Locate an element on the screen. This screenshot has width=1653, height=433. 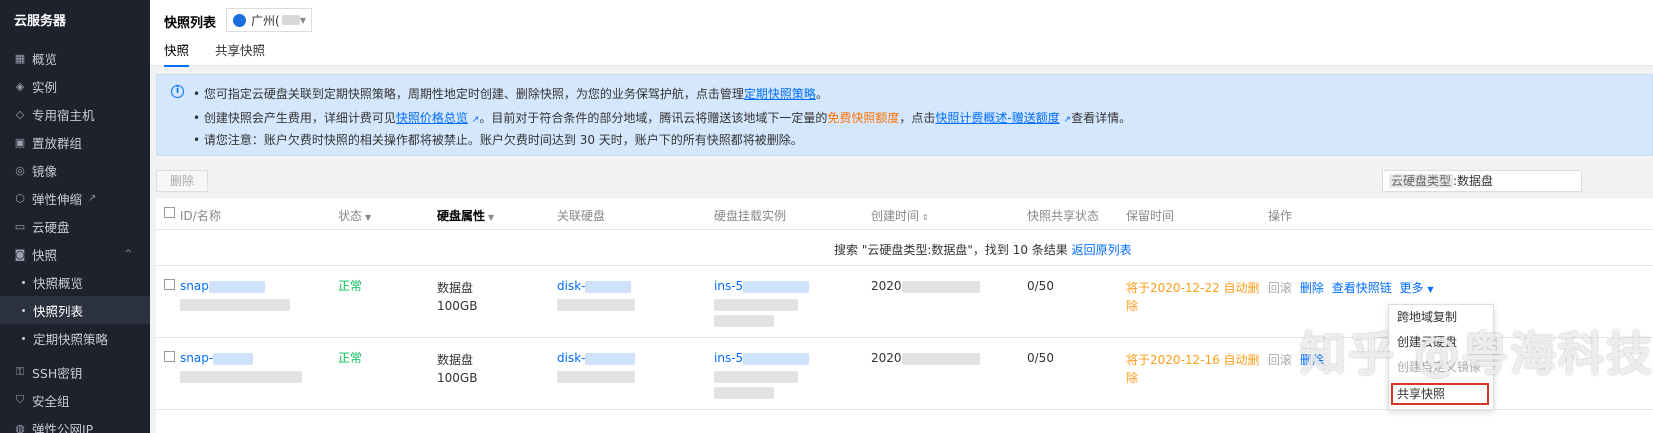
sidebar-item-label: 镜像 is located at coordinates (45, 171).